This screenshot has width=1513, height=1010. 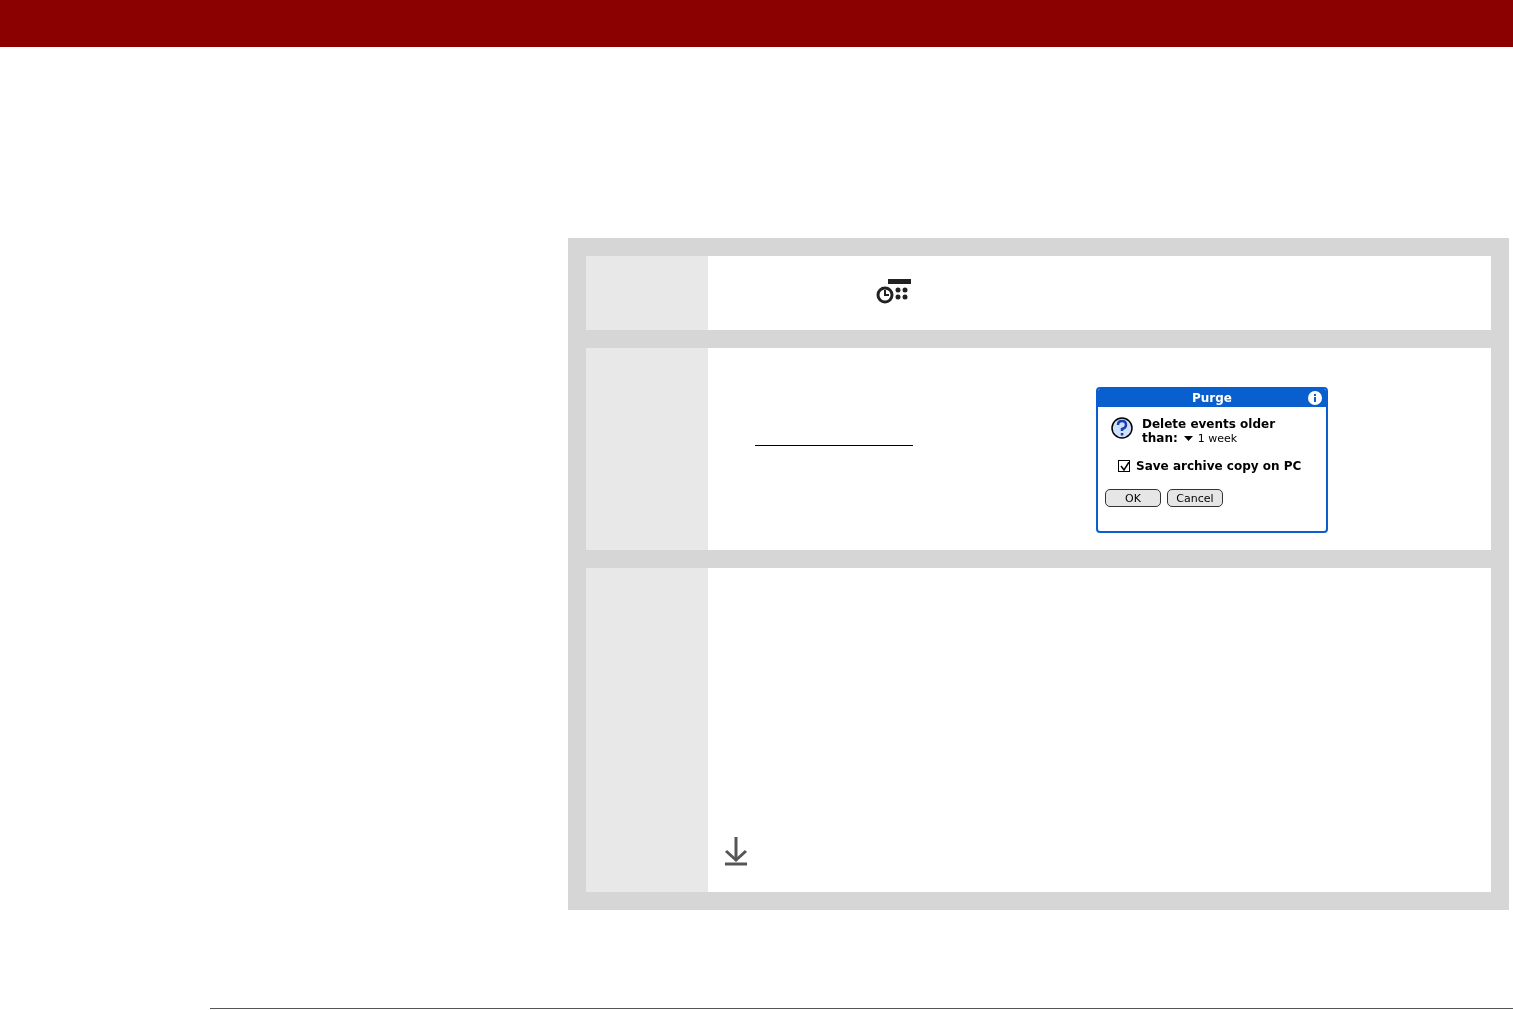 What do you see at coordinates (1210, 438) in the screenshot?
I see `period-dropdown: 1 week` at bounding box center [1210, 438].